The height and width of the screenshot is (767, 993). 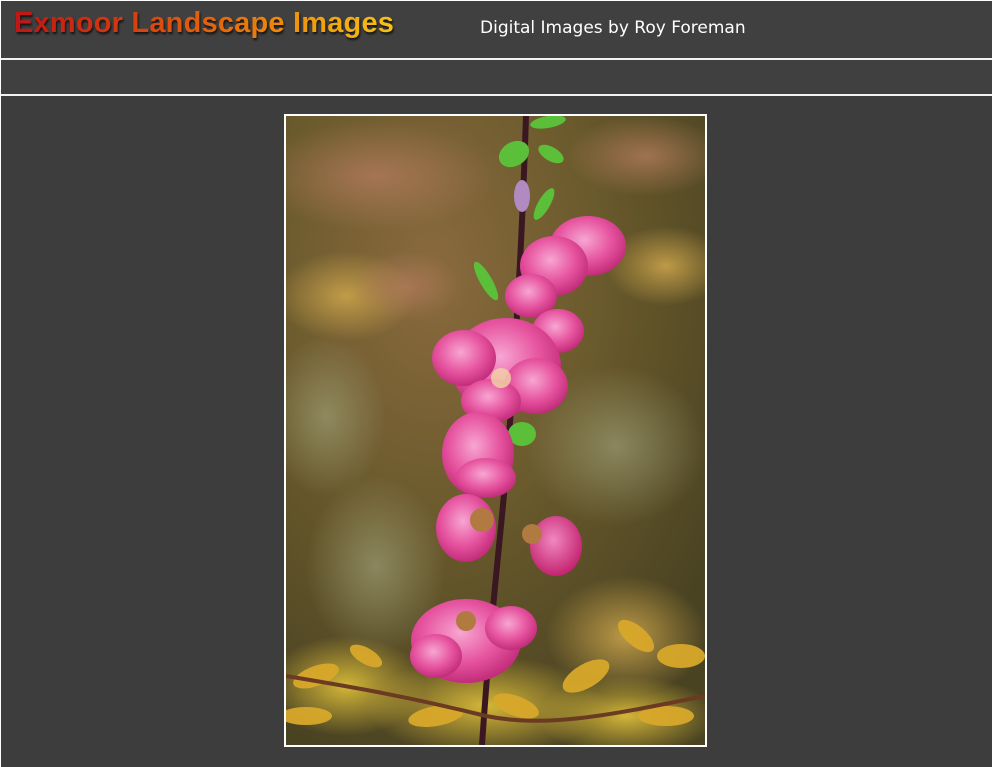 I want to click on site-title: Exmoor Landscape Images, so click(x=204, y=23).